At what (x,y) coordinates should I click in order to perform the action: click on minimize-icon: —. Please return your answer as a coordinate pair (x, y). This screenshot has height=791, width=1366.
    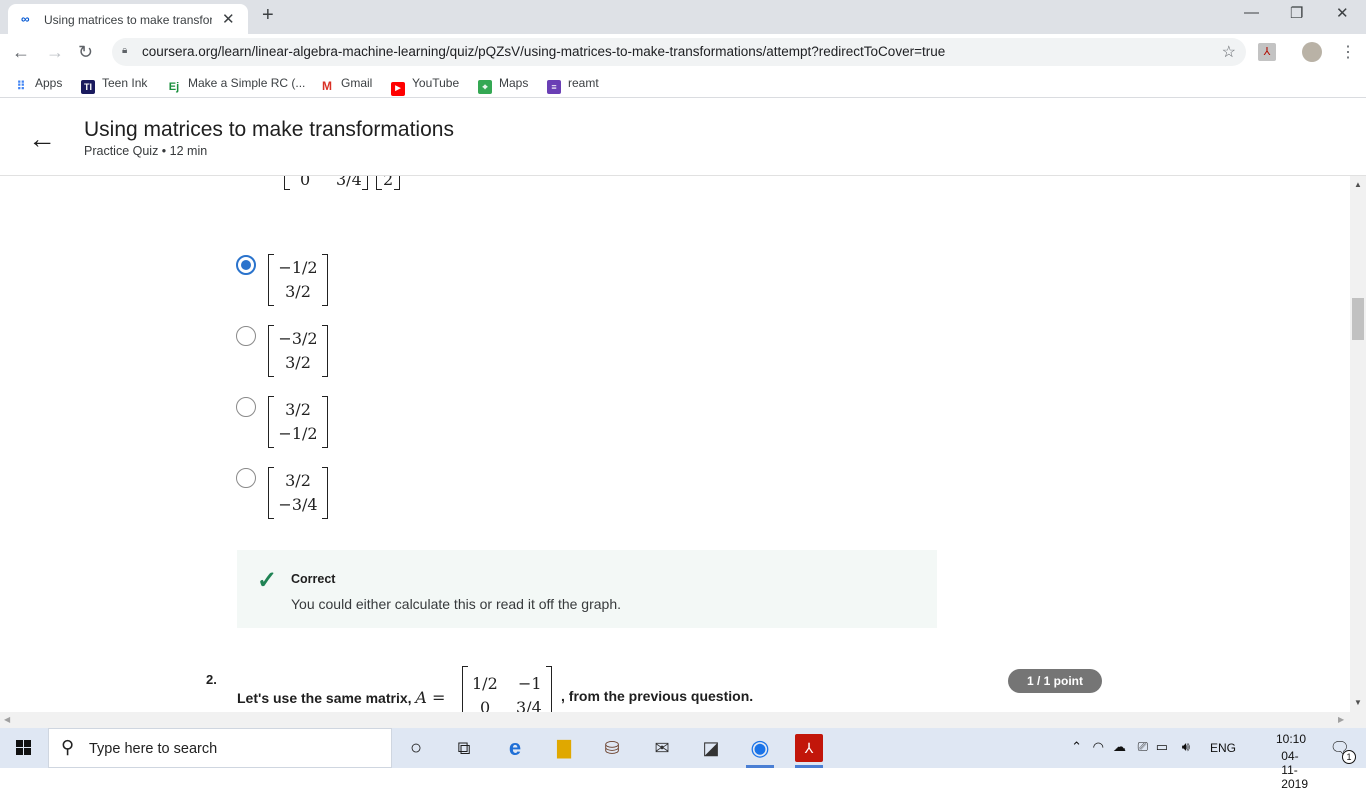
    Looking at the image, I should click on (1251, 12).